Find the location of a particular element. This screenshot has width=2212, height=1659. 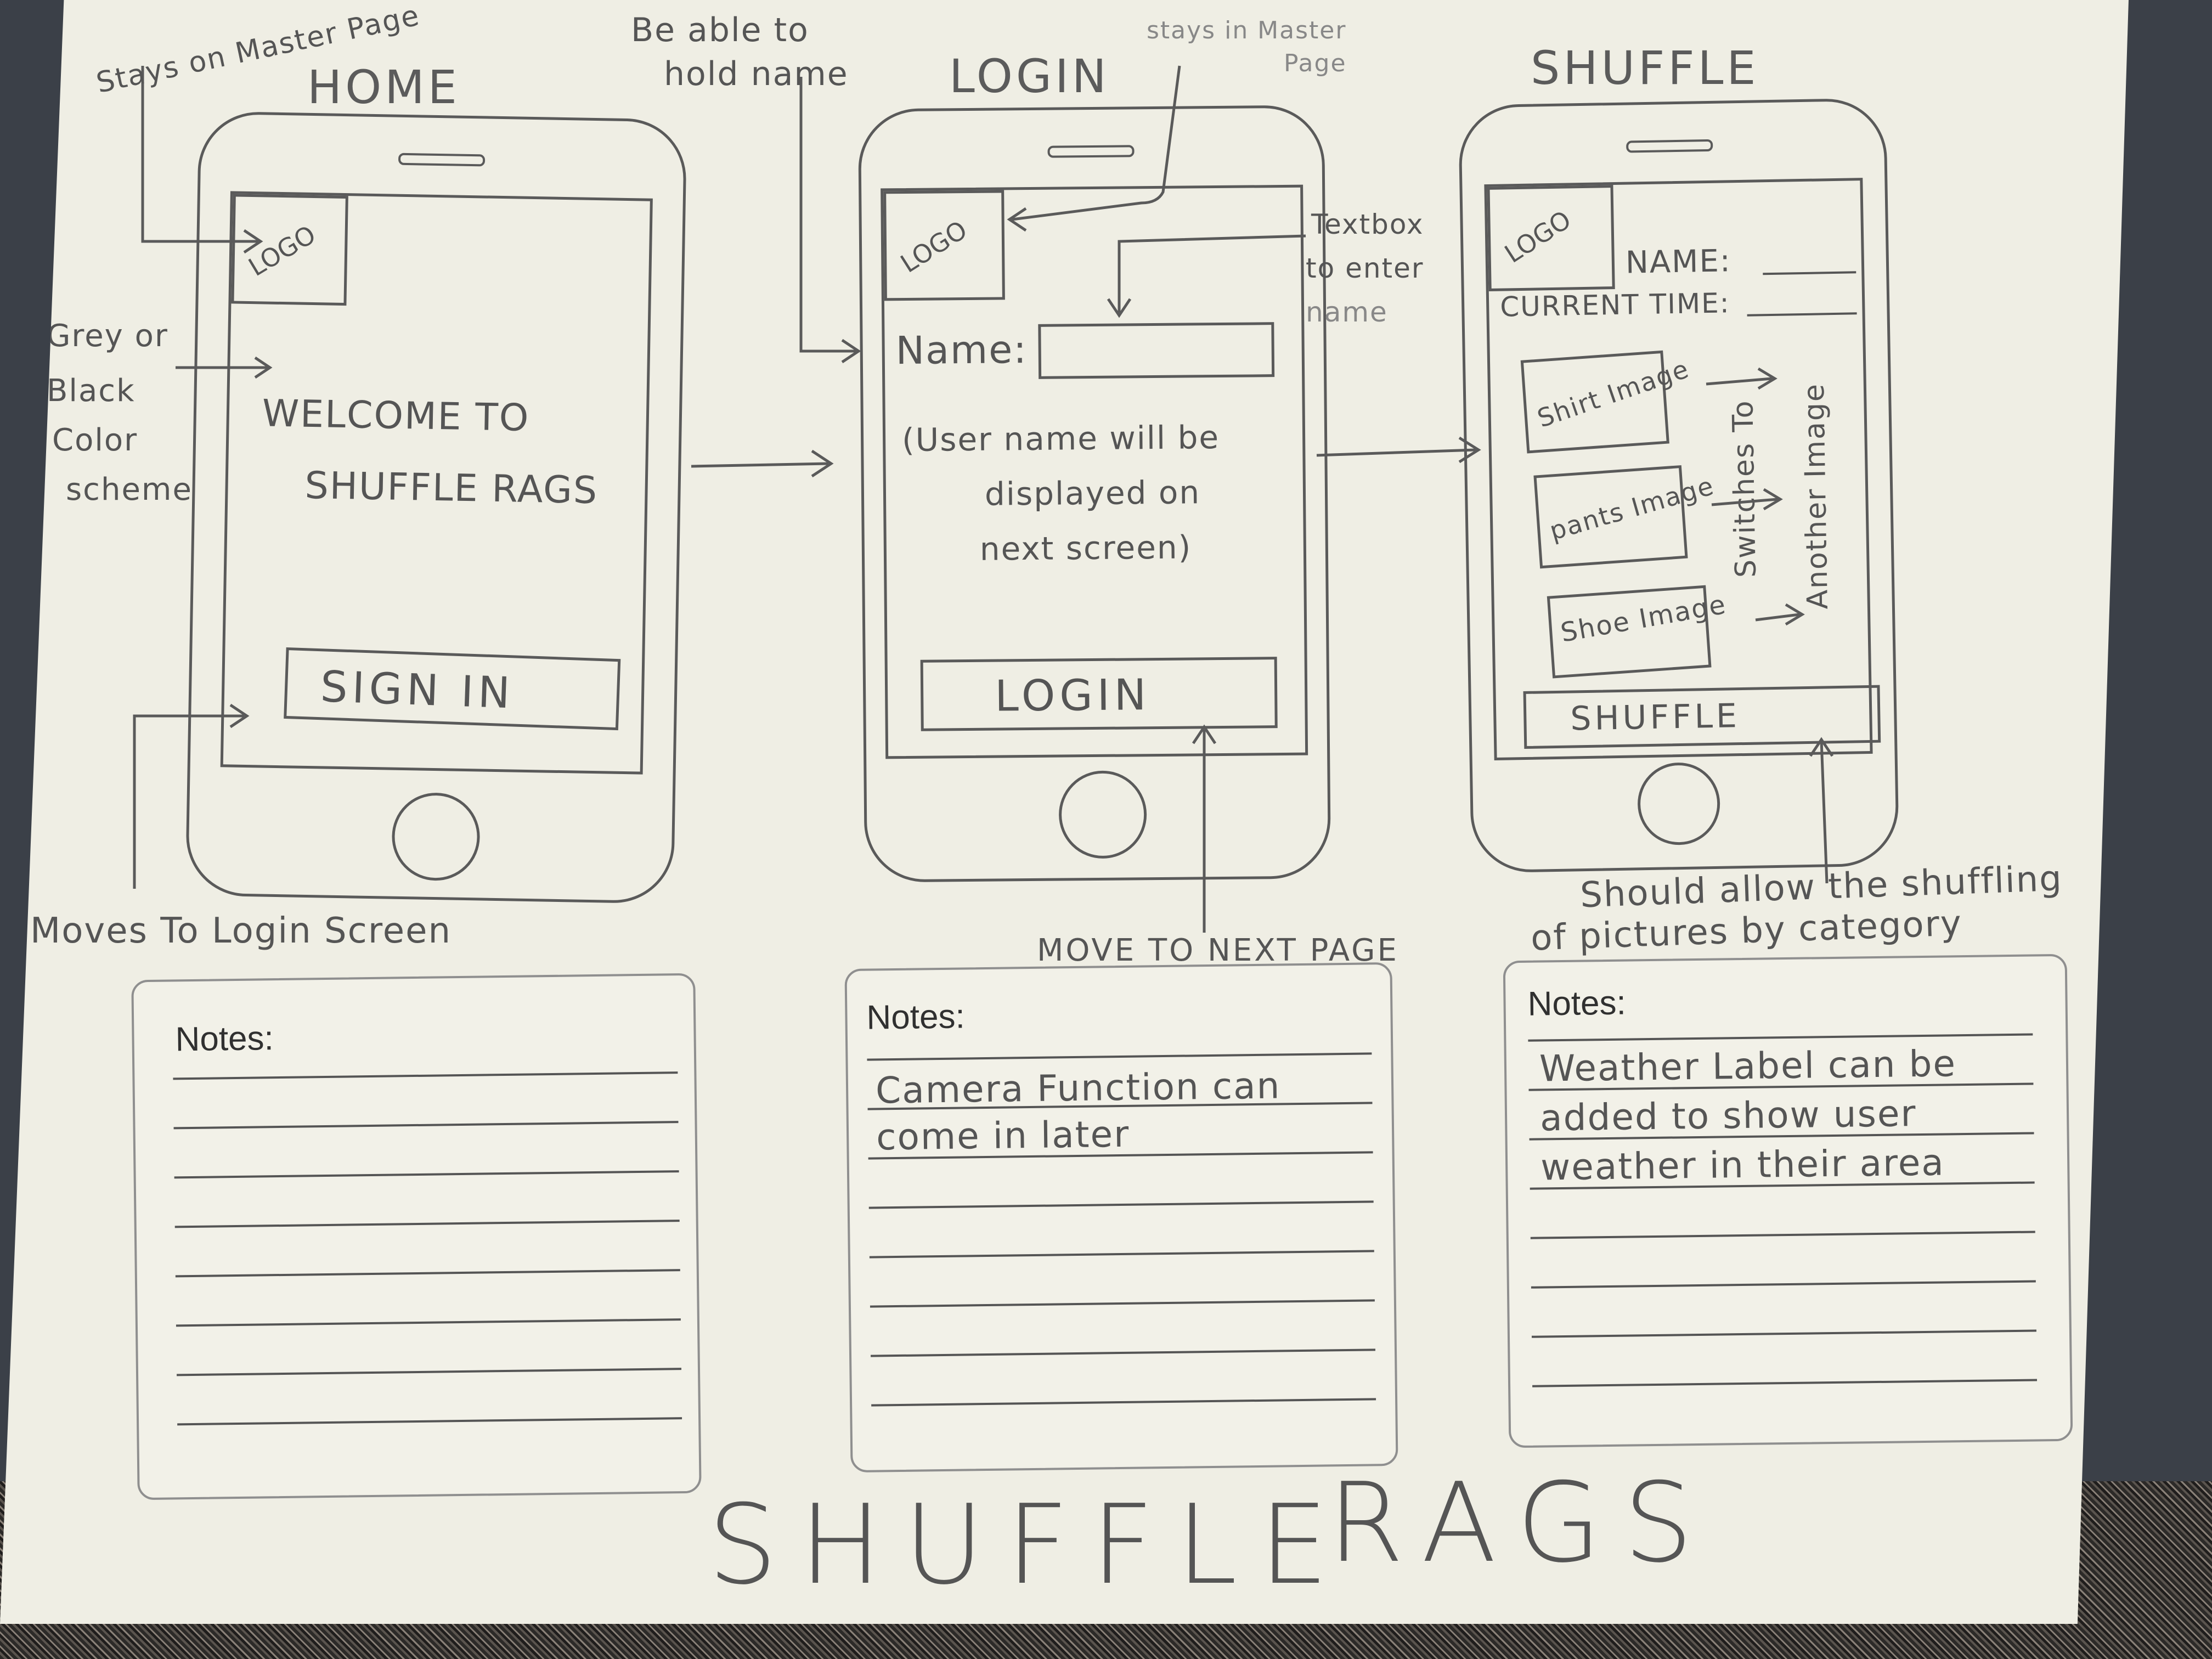

arrow-master-to-home-logo is located at coordinates (199, 155).